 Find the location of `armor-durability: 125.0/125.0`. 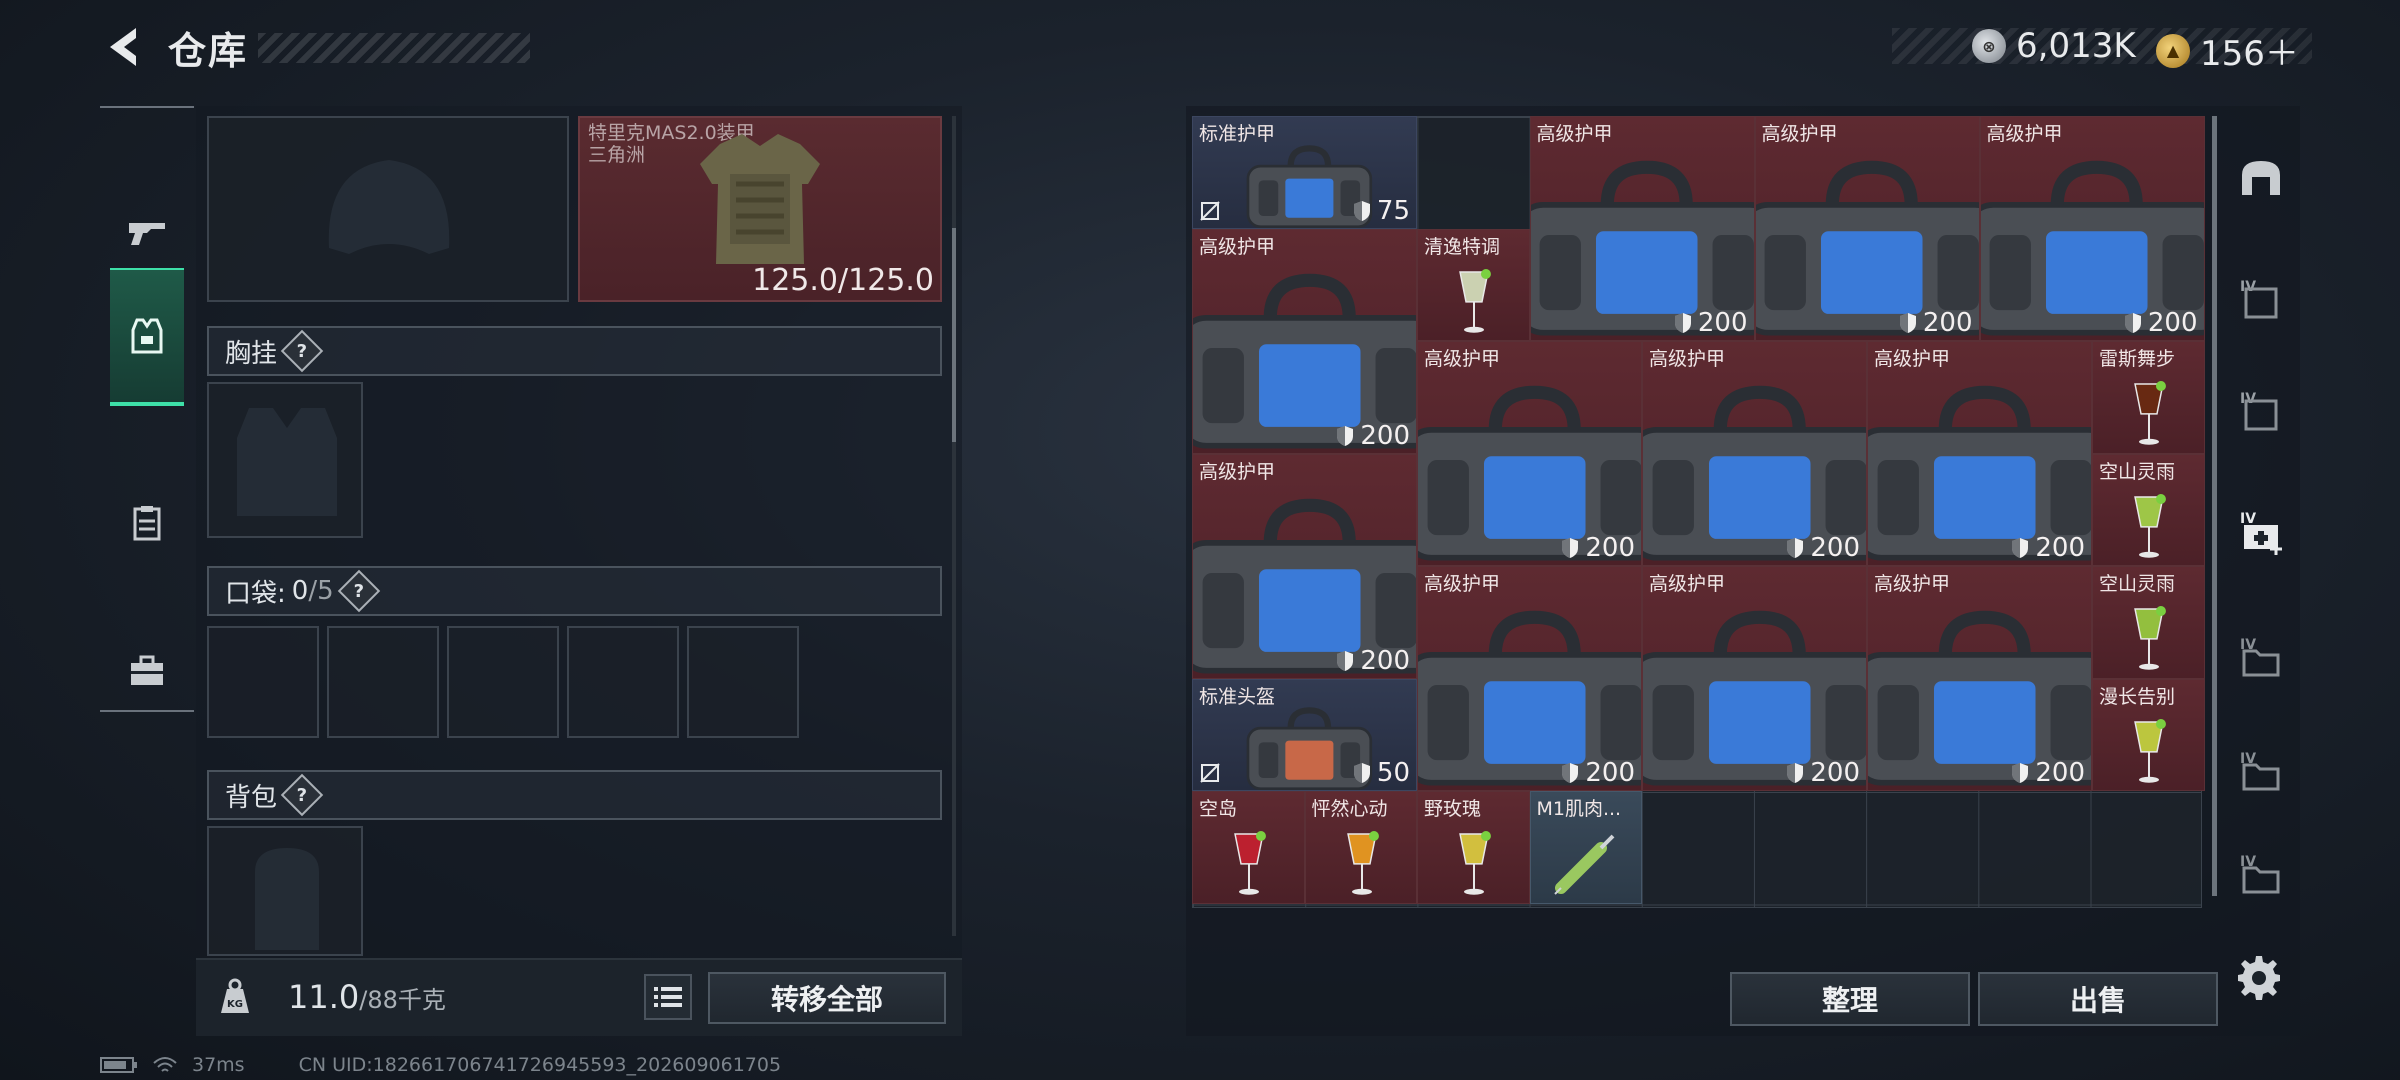

armor-durability: 125.0/125.0 is located at coordinates (843, 280).